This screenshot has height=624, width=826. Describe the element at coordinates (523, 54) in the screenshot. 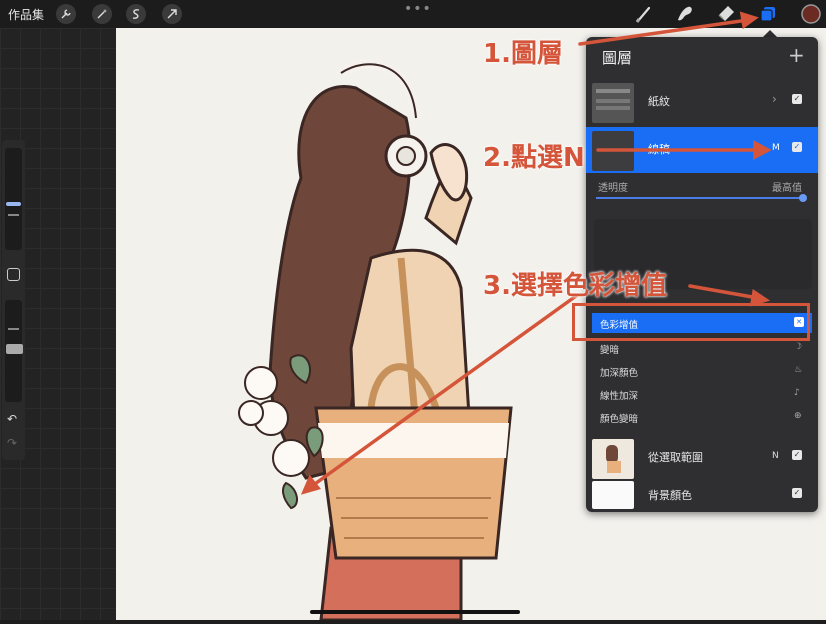

I see `annotation-step1: 1.圖層` at that location.